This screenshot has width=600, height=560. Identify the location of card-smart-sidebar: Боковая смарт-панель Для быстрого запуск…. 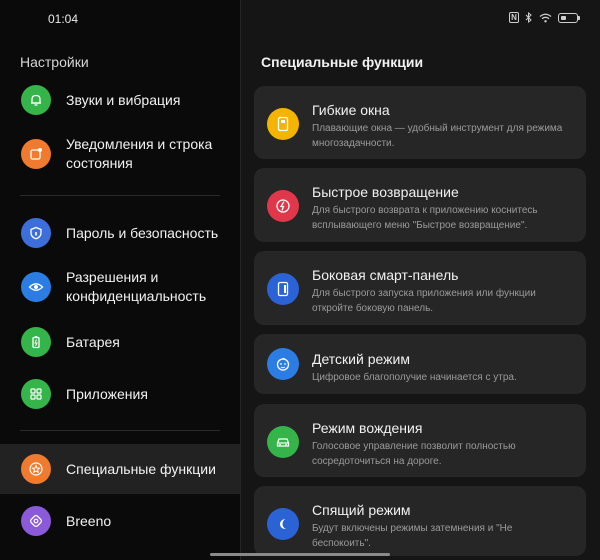
(420, 288).